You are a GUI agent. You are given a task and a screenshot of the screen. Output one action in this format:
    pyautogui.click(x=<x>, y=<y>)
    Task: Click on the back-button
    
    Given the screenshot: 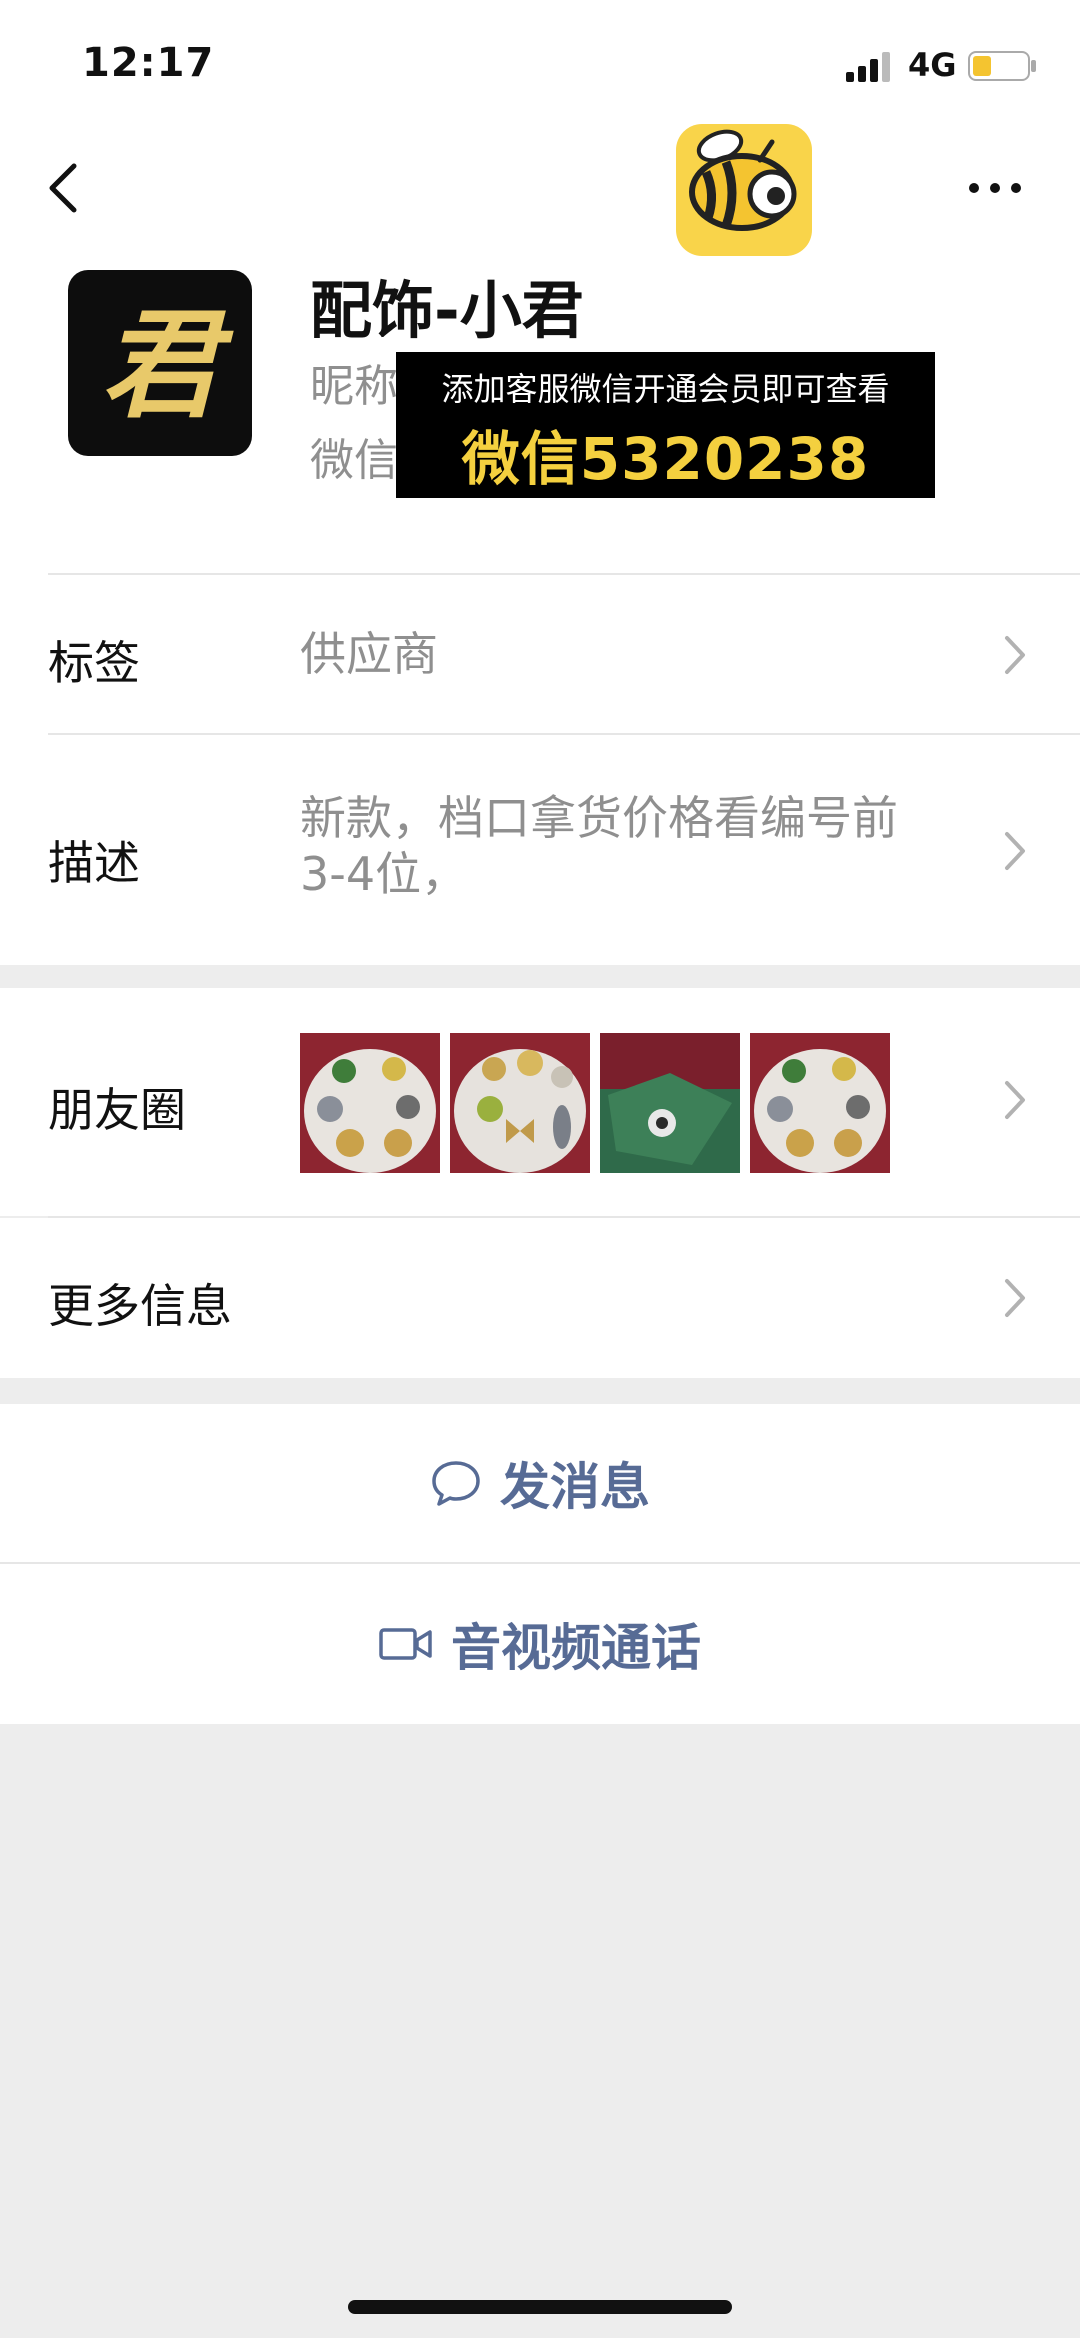 What is the action you would take?
    pyautogui.click(x=66, y=188)
    